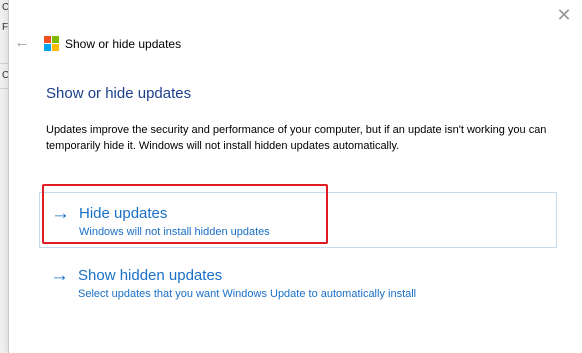  Describe the element at coordinates (51, 43) in the screenshot. I see `windows-logo-icon` at that location.